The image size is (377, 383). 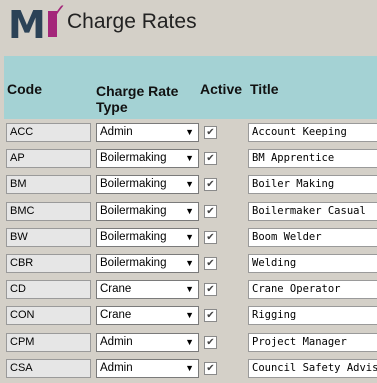 I want to click on code-field: CD, so click(x=48, y=290).